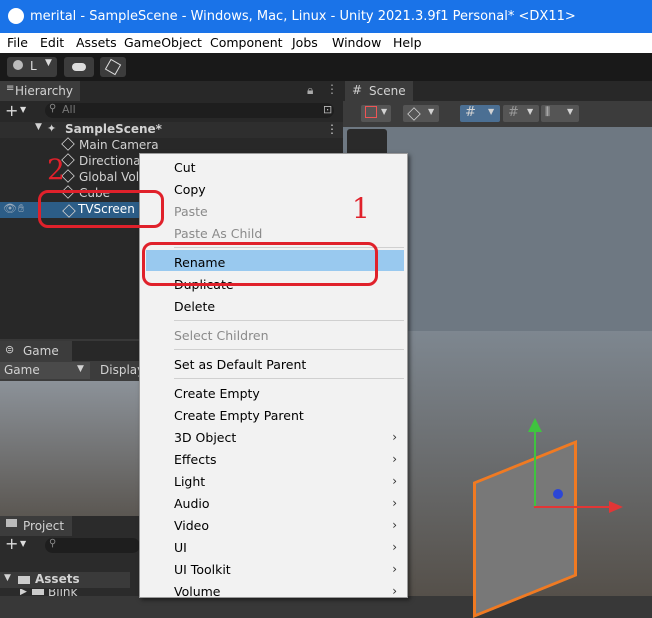 The image size is (652, 618). What do you see at coordinates (521, 113) in the screenshot?
I see `grid-dropdown: # ▼` at bounding box center [521, 113].